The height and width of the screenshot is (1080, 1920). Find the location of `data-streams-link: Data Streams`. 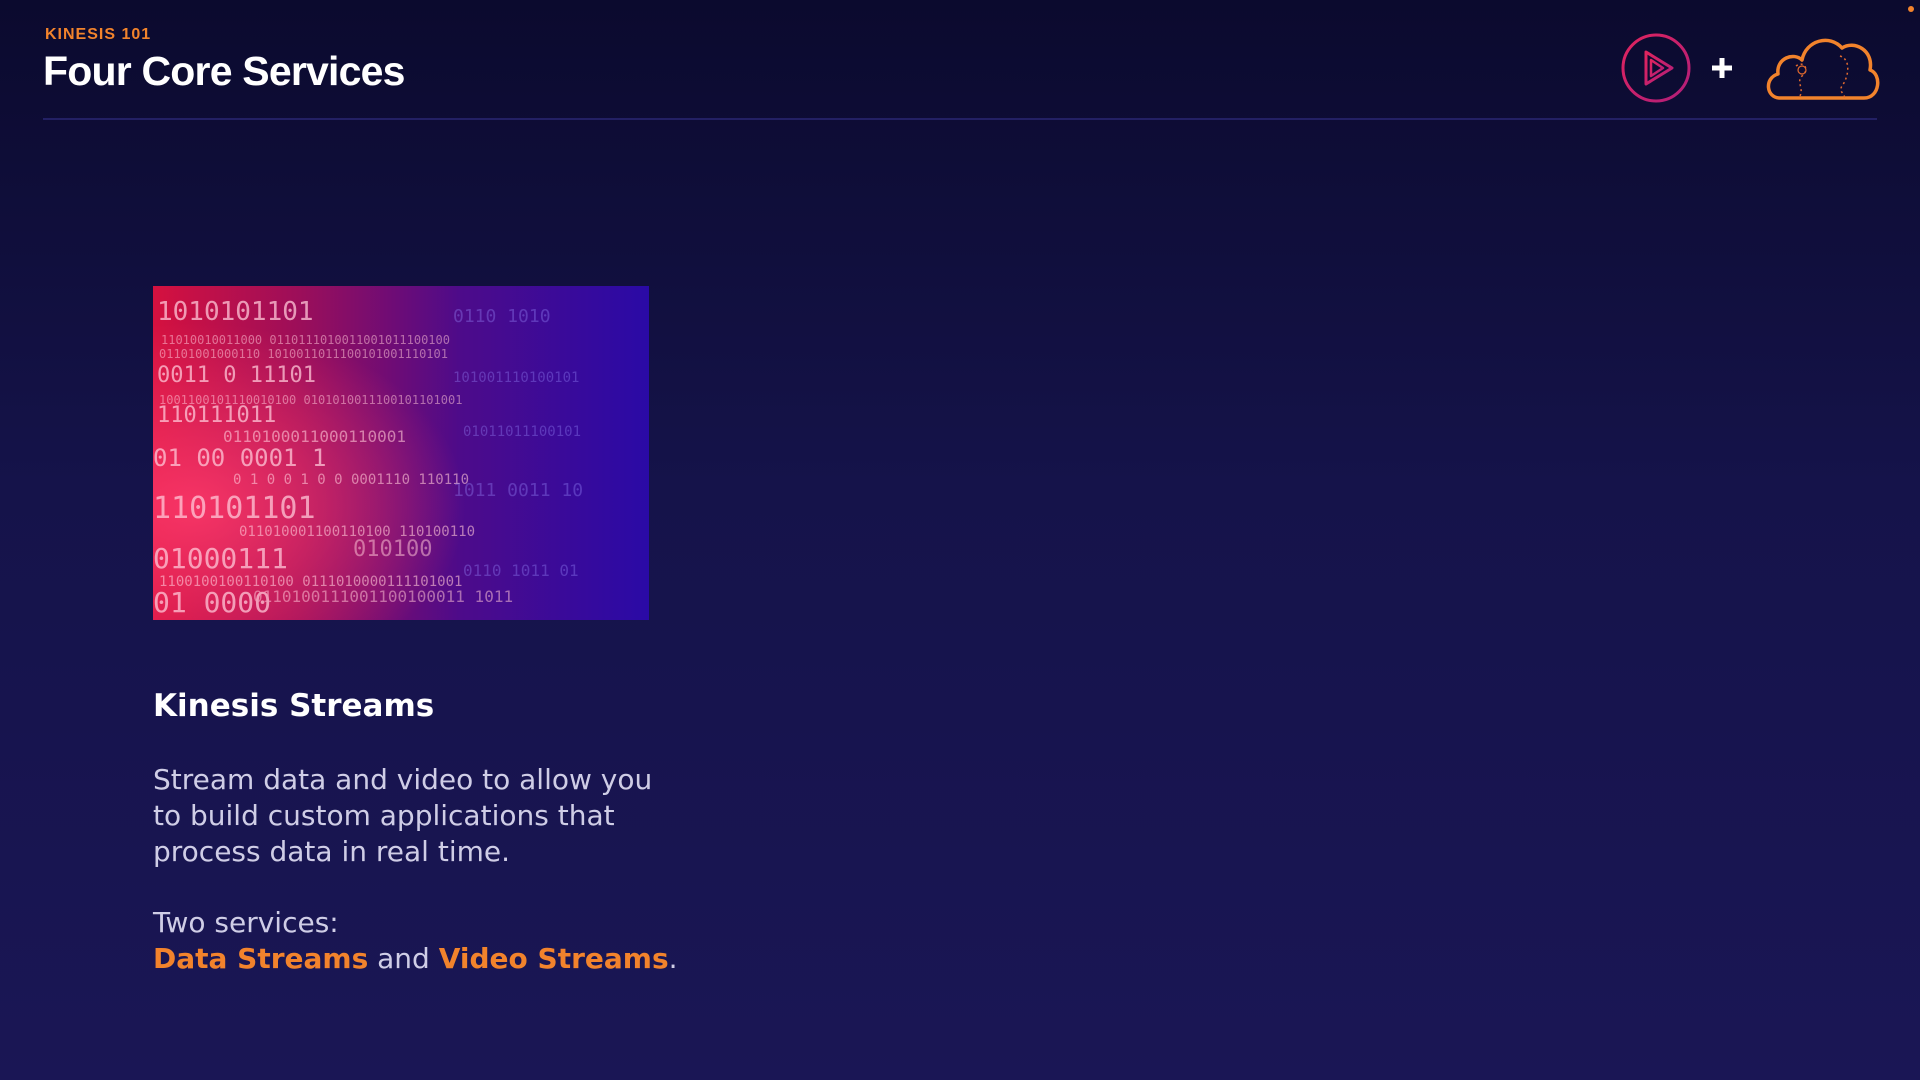

data-streams-link: Data Streams is located at coordinates (261, 958).